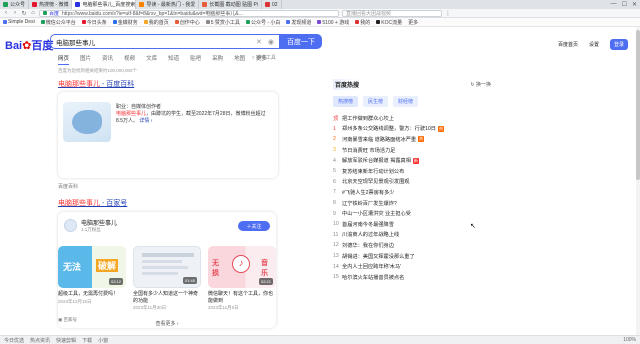 This screenshot has height=344, width=640. I want to click on browser-tab: 公众号, so click(15, 4).